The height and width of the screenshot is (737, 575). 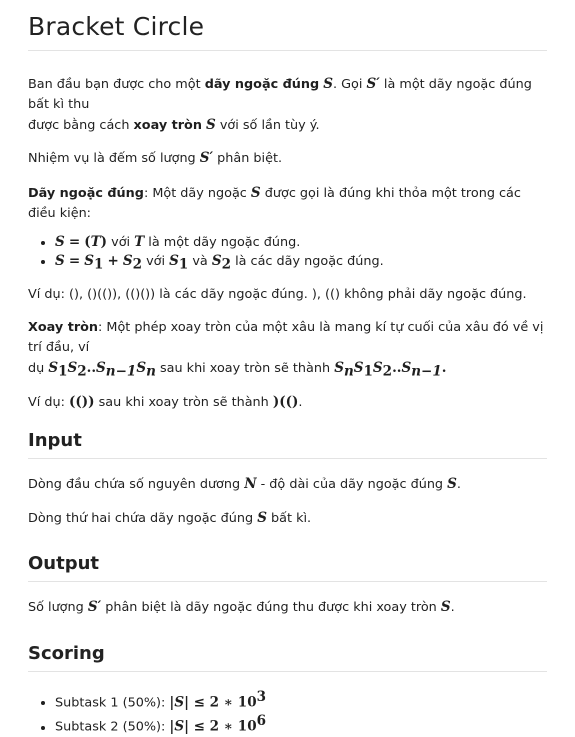 What do you see at coordinates (195, 193) in the screenshot?
I see `definition-text: : Một dãy ngoặc` at bounding box center [195, 193].